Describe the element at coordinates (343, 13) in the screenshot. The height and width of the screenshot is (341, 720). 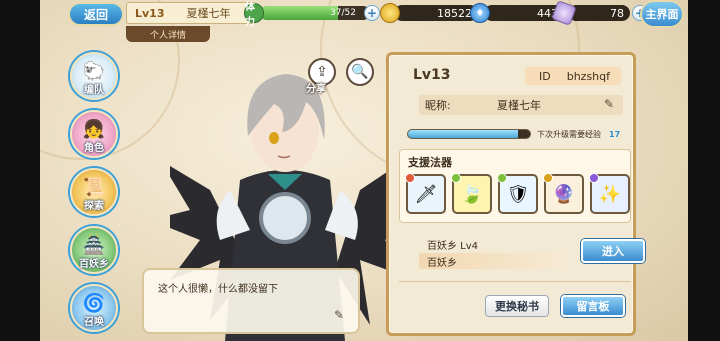
I see `stamina-text: 37/52` at that location.